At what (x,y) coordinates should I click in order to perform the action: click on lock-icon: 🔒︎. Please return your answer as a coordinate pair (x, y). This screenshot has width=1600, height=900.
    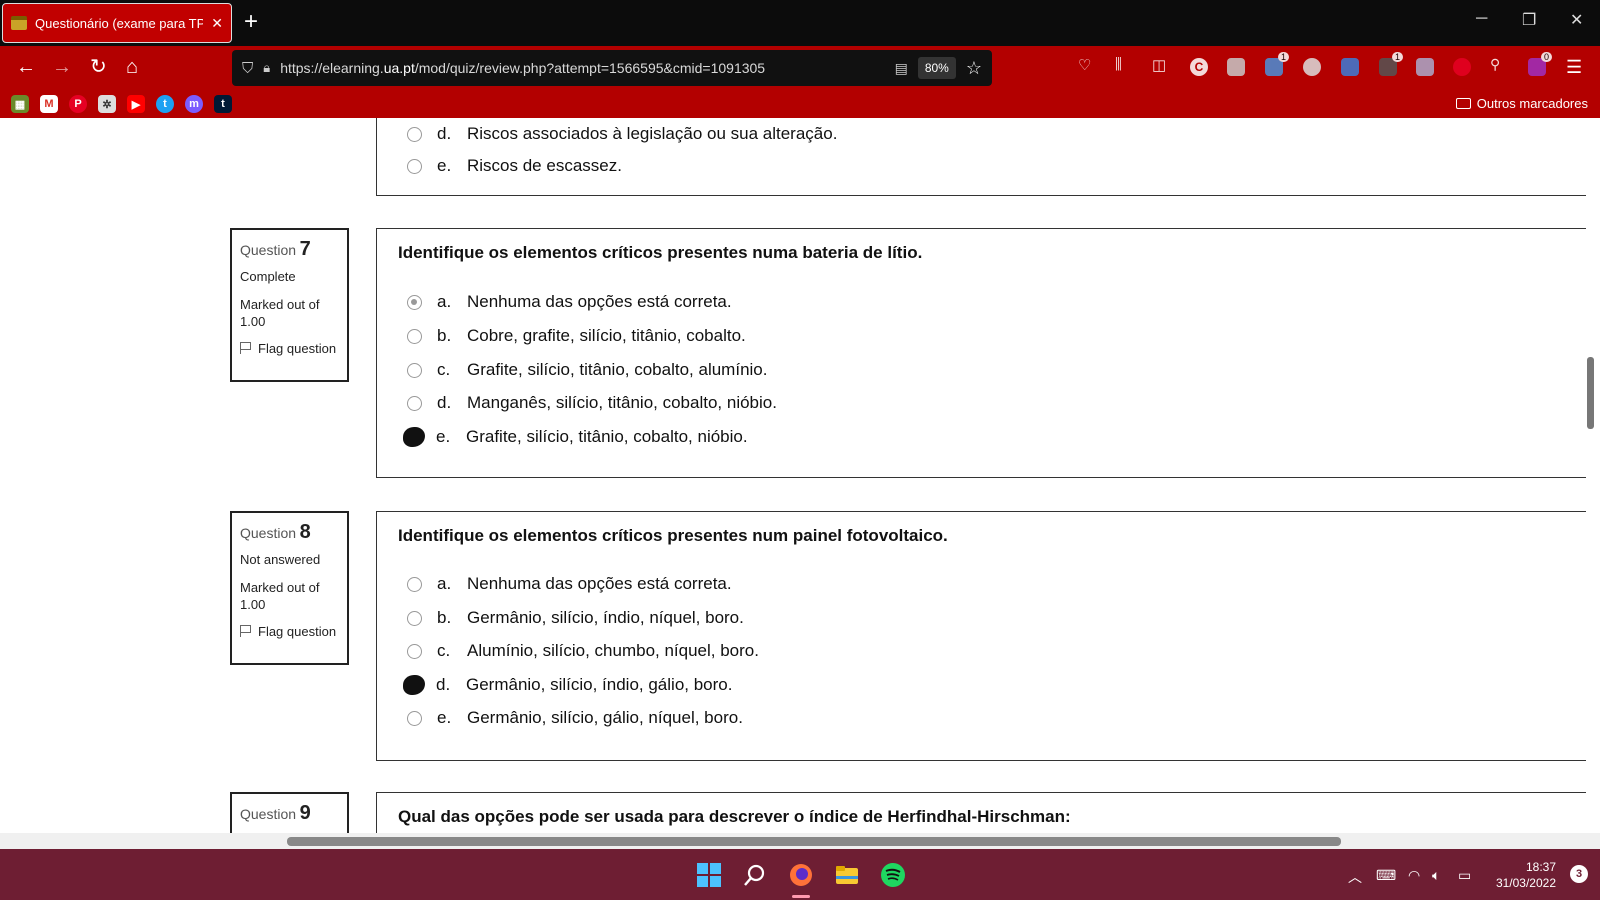
    Looking at the image, I should click on (266, 68).